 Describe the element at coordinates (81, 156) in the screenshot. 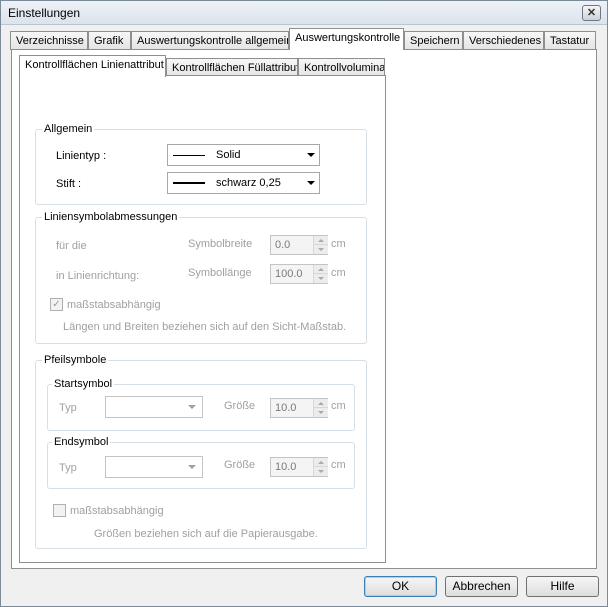

I see `linientyp-label: Linientyp :` at that location.